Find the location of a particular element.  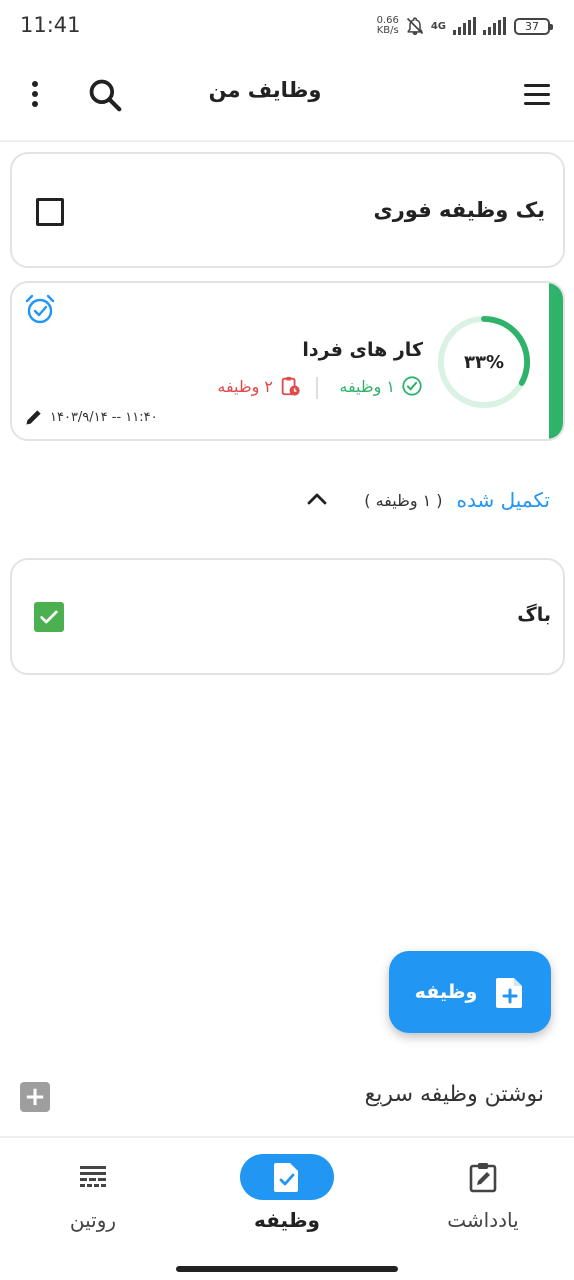

completed-task-card: باگ is located at coordinates (287, 616).